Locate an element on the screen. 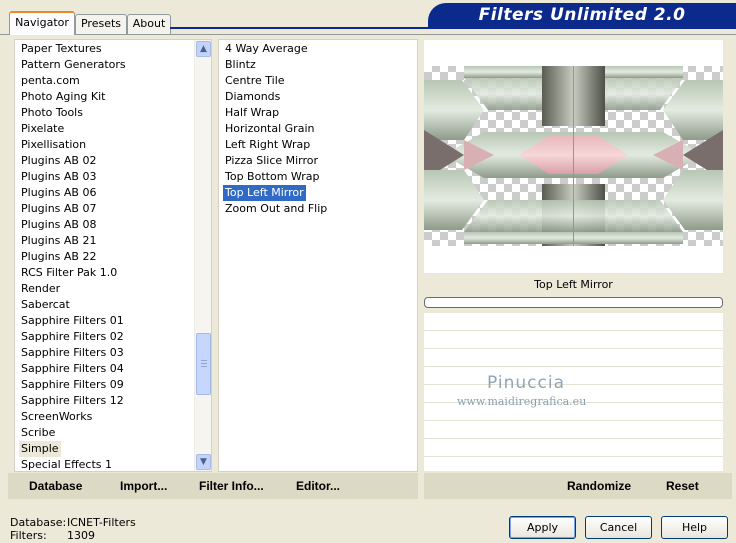 The image size is (736, 543). category-list-item: Sapphire Filters 03 is located at coordinates (72, 353).